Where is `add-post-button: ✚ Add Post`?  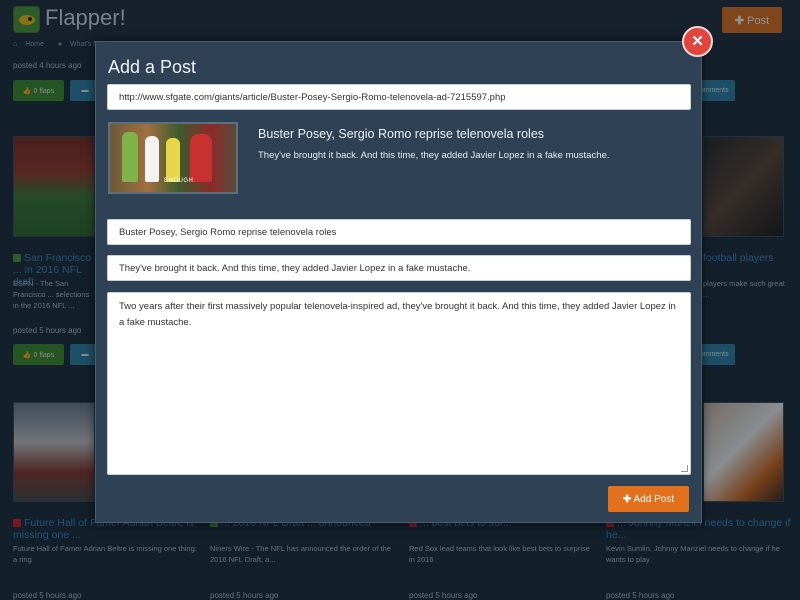
add-post-button: ✚ Add Post is located at coordinates (648, 499).